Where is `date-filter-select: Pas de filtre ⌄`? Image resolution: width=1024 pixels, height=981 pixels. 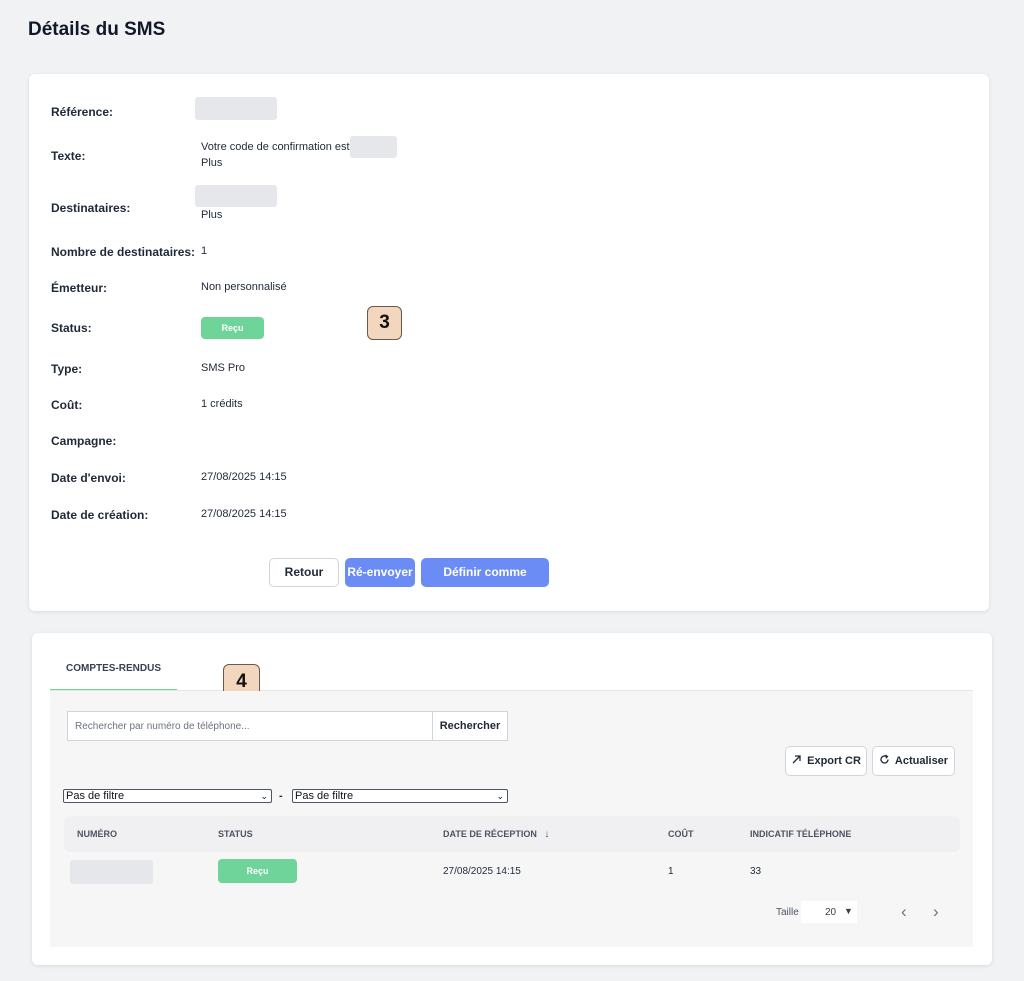
date-filter-select: Pas de filtre ⌄ is located at coordinates (400, 796).